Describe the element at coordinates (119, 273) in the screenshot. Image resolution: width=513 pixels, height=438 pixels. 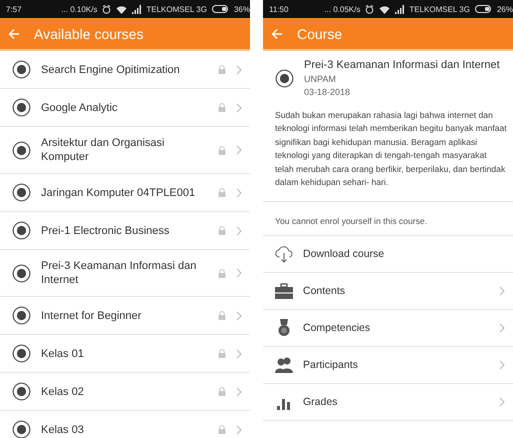
I see `course-name: Prei-3 Keamanan Informasi dan Internet` at that location.